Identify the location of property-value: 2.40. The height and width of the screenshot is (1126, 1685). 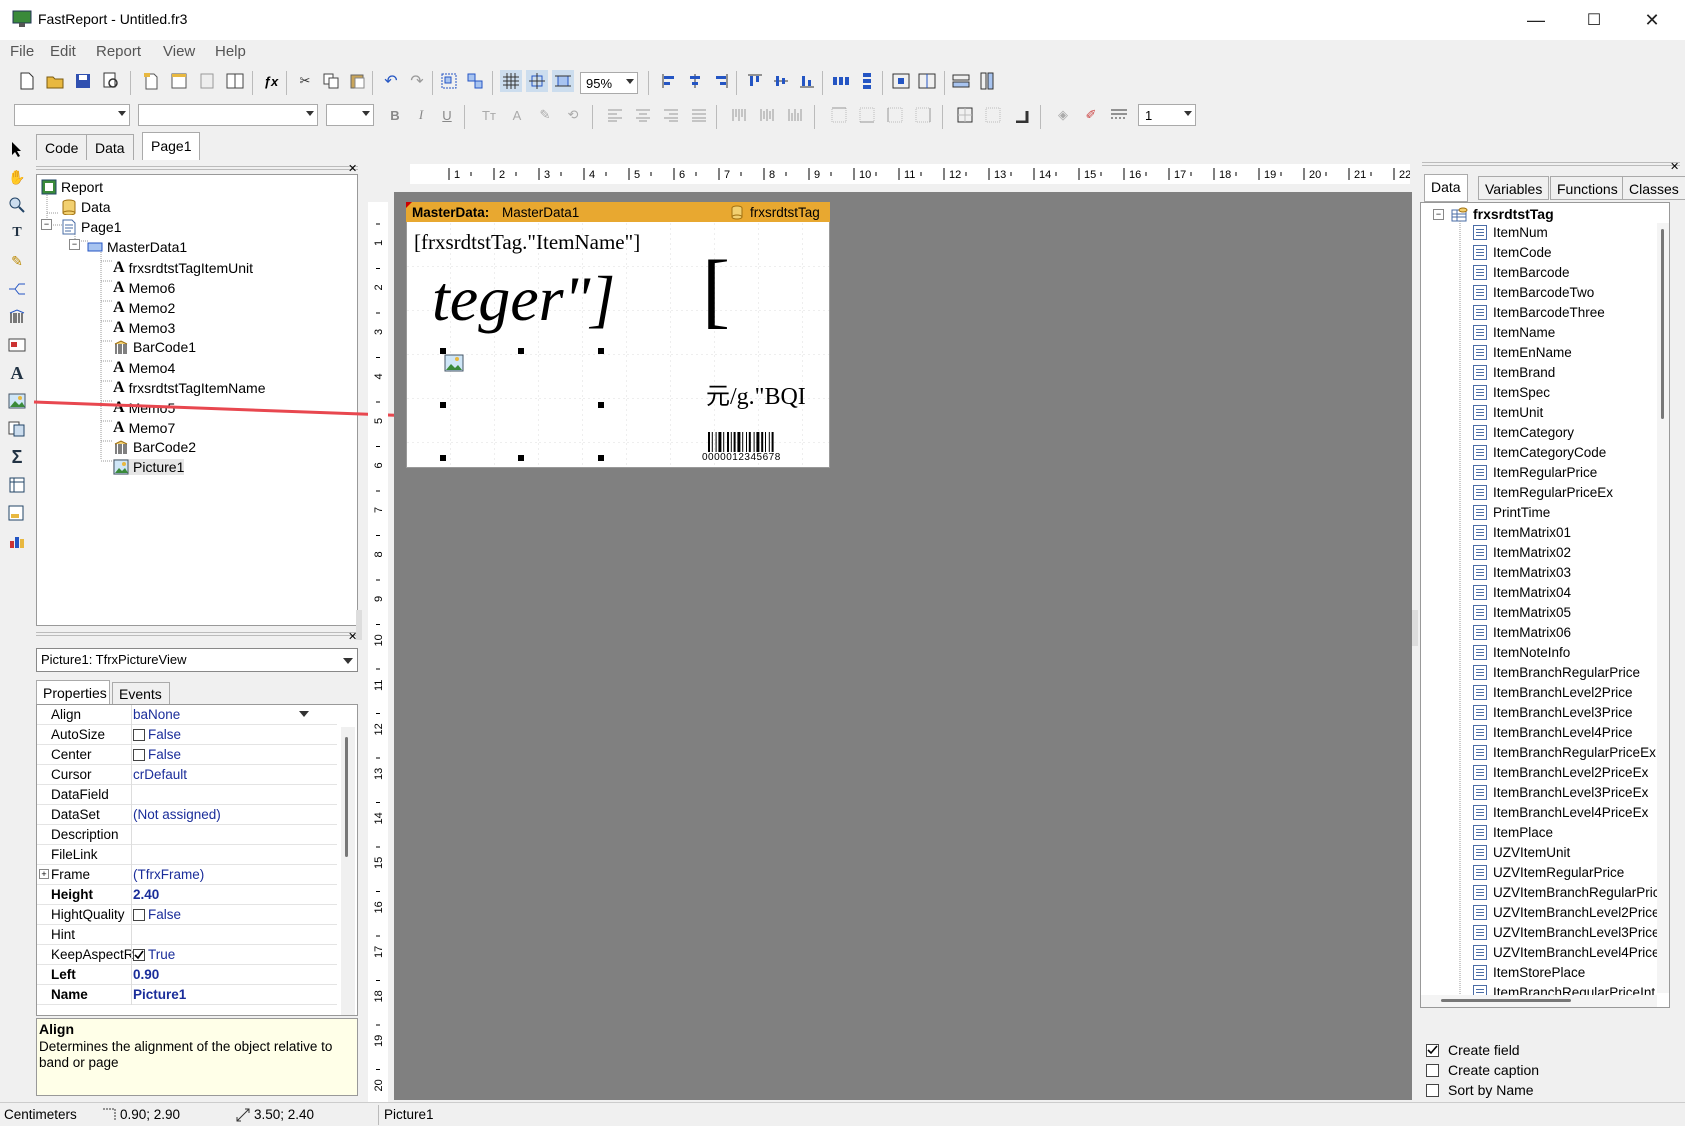
(146, 894).